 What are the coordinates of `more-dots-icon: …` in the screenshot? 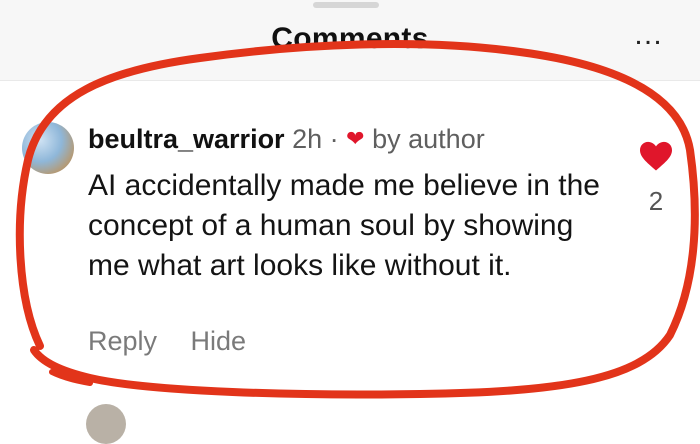 It's located at (648, 35).